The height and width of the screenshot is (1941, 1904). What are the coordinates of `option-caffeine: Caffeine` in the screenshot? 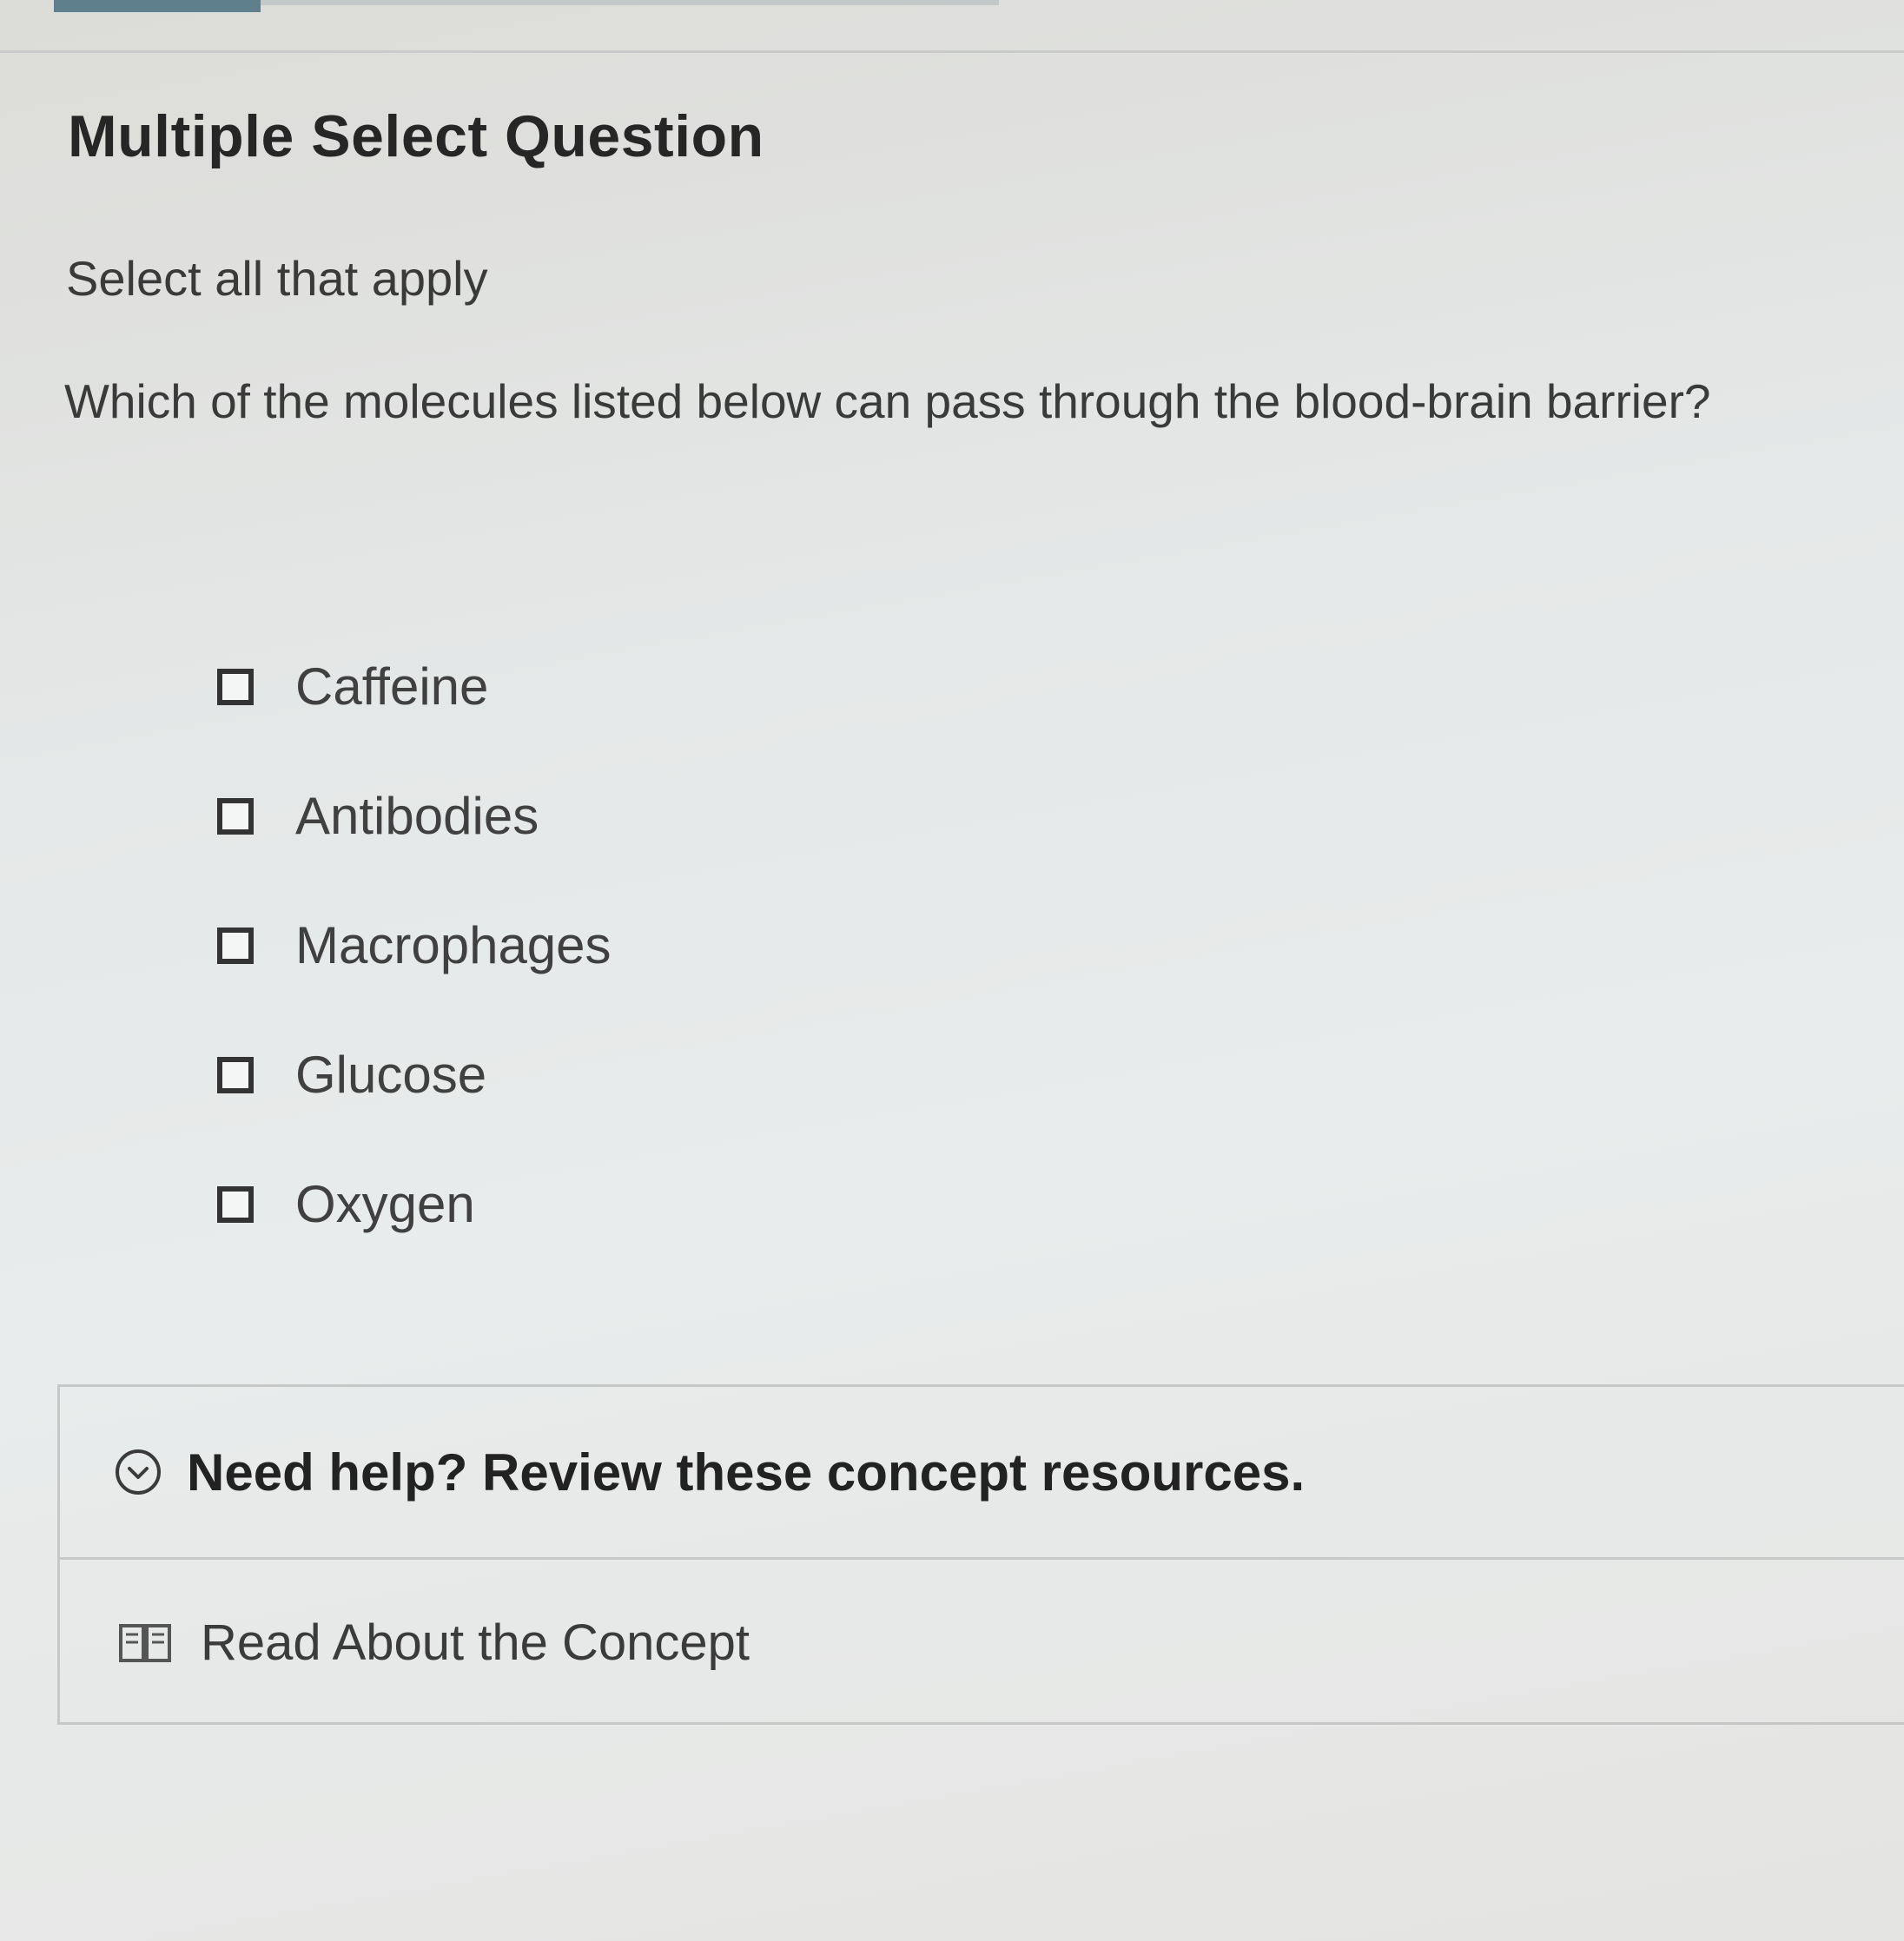 It's located at (738, 686).